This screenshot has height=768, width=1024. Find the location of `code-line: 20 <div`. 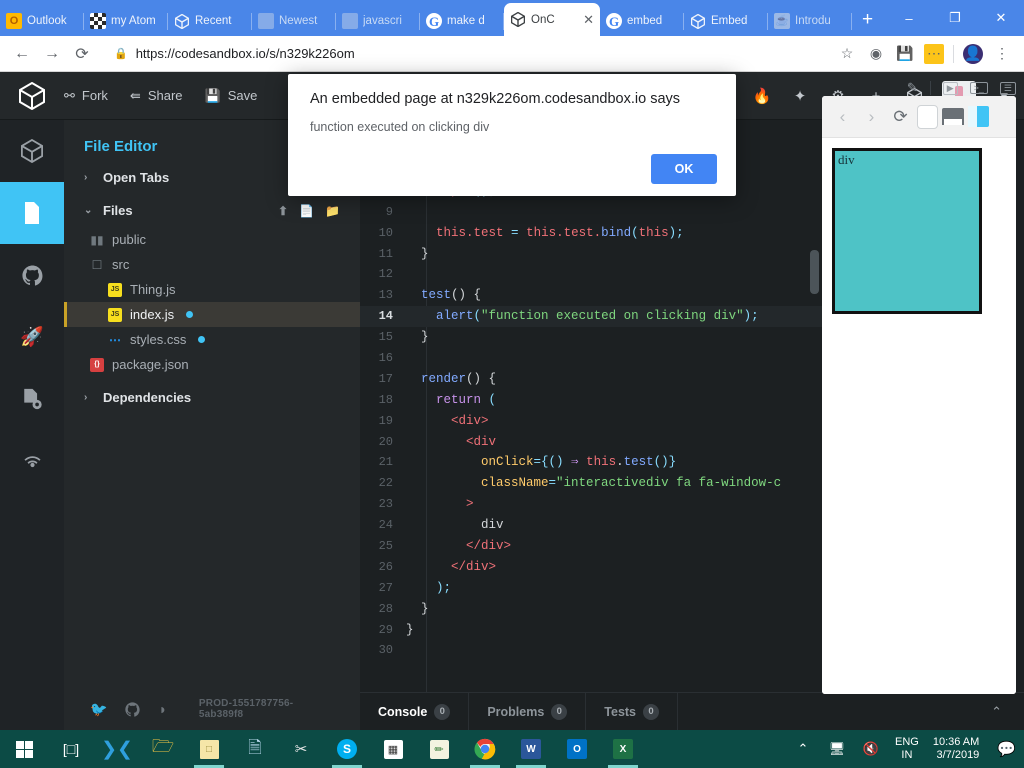

code-line: 20 <div is located at coordinates (591, 442).